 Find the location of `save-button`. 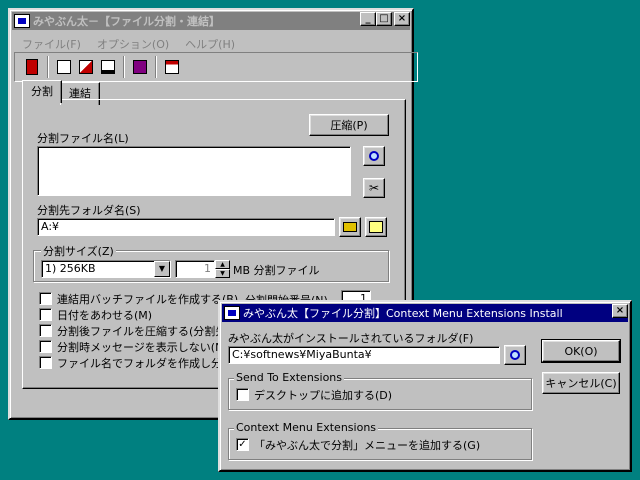

save-button is located at coordinates (108, 67).